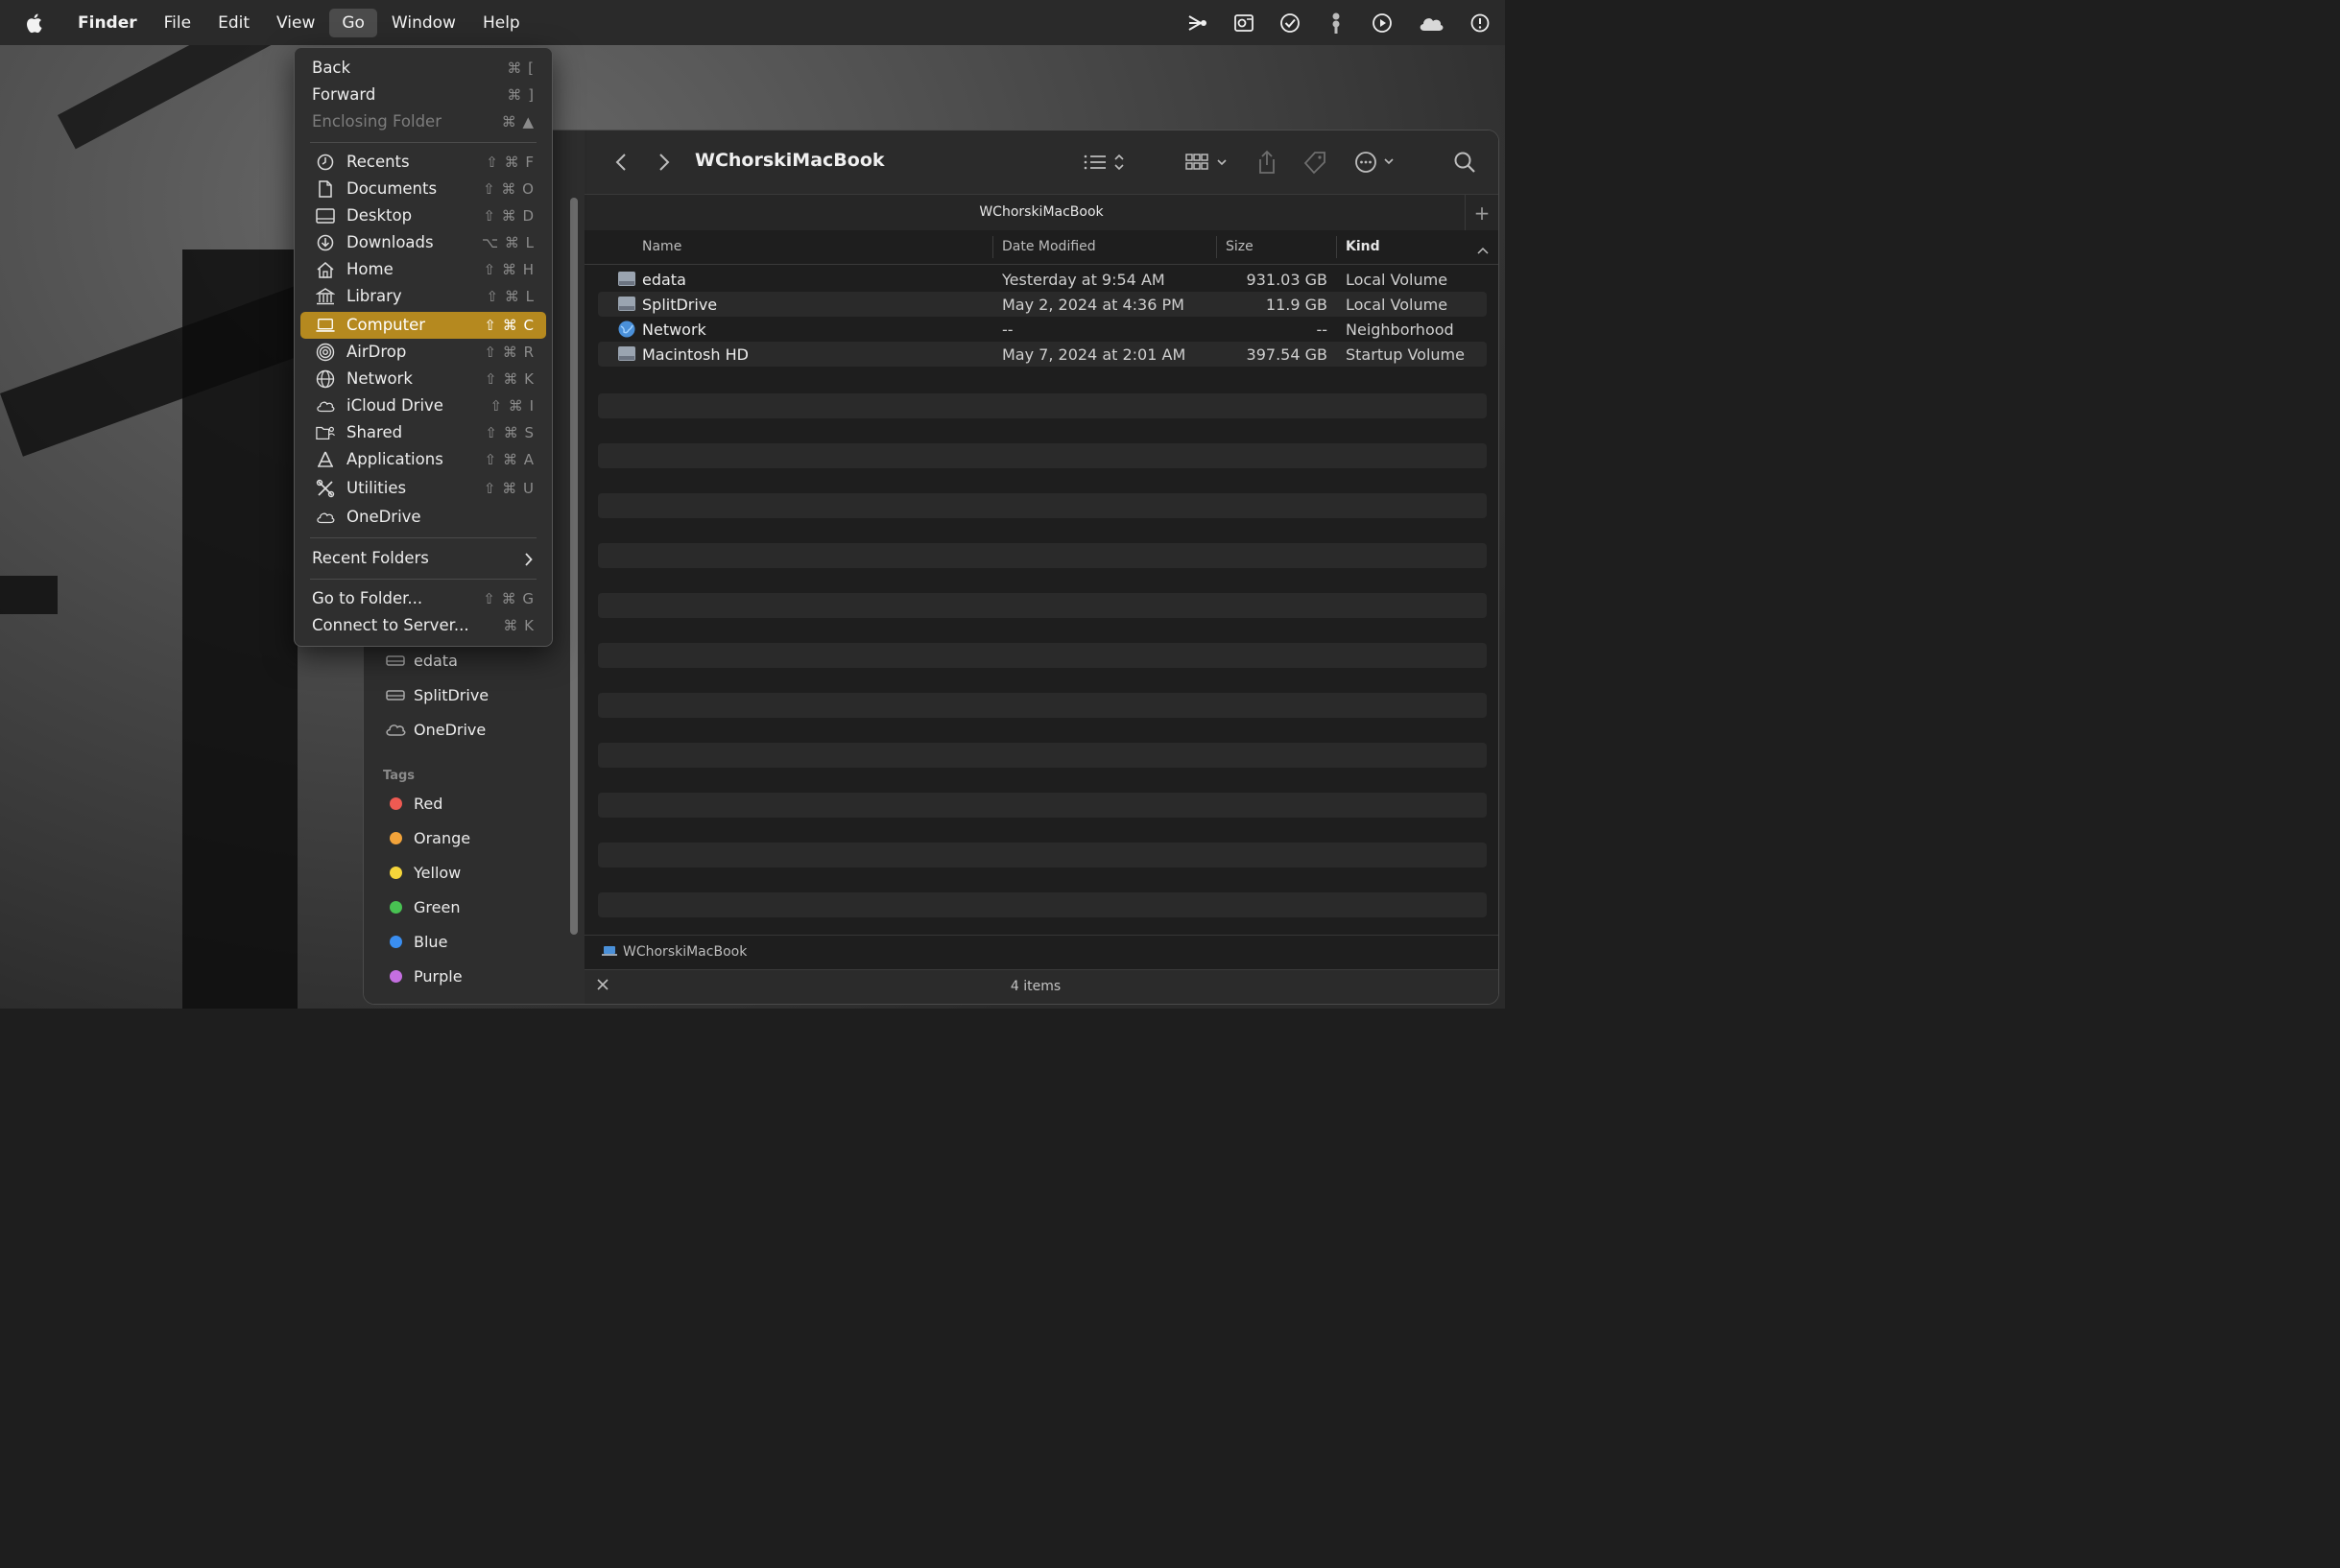 Image resolution: width=2340 pixels, height=1568 pixels. I want to click on group-view-button, so click(1208, 162).